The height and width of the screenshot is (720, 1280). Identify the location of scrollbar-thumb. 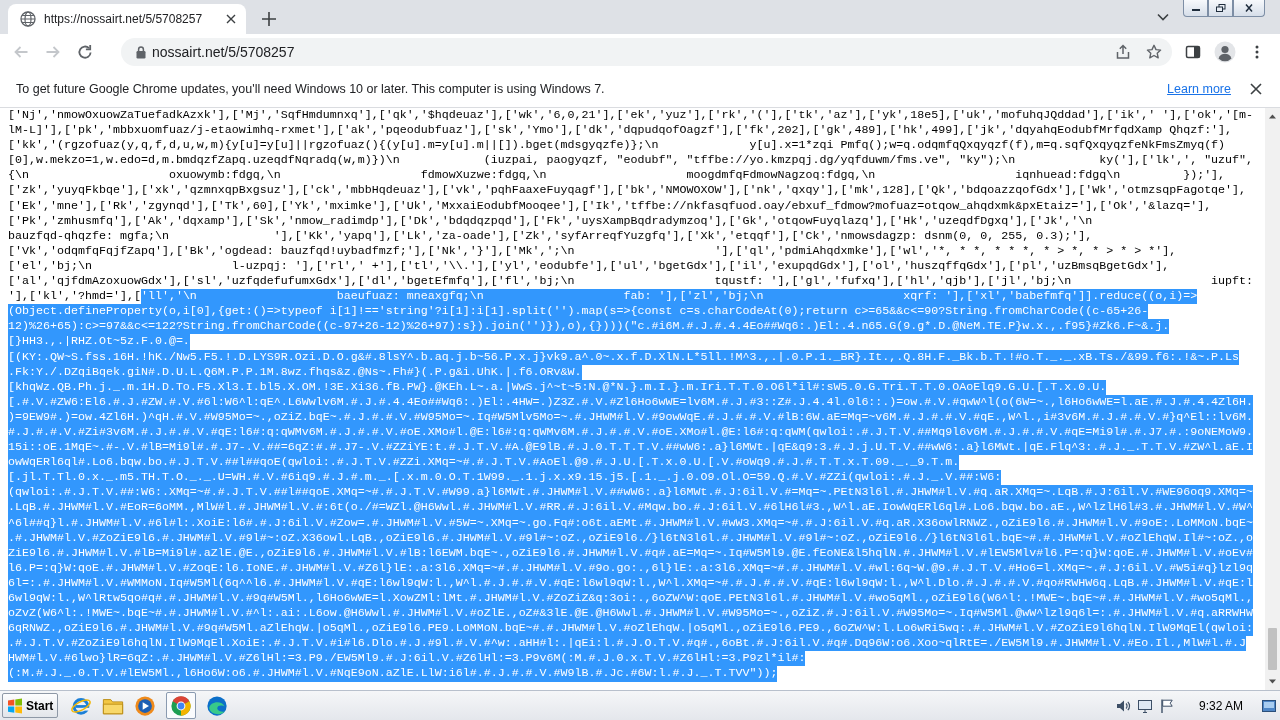
(1272, 649).